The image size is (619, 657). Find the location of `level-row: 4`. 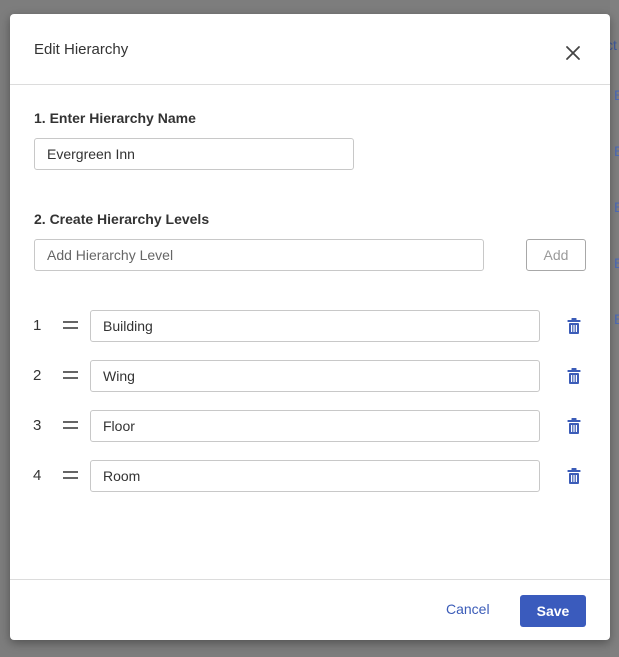

level-row: 4 is located at coordinates (310, 476).